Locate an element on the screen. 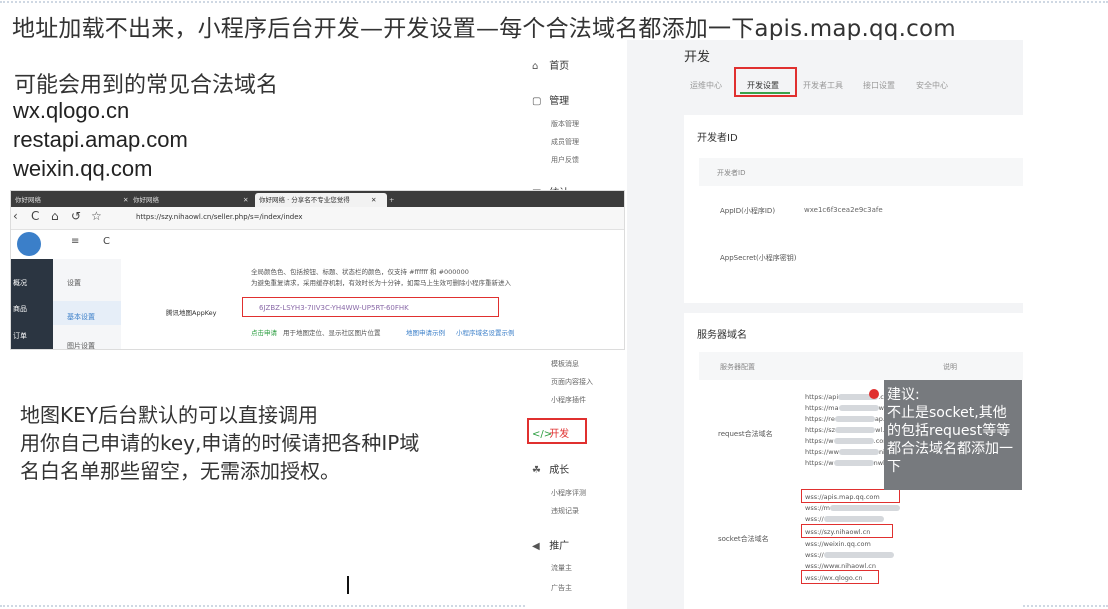 This screenshot has width=1108, height=609. sub-nav-item: 设置 is located at coordinates (74, 283).